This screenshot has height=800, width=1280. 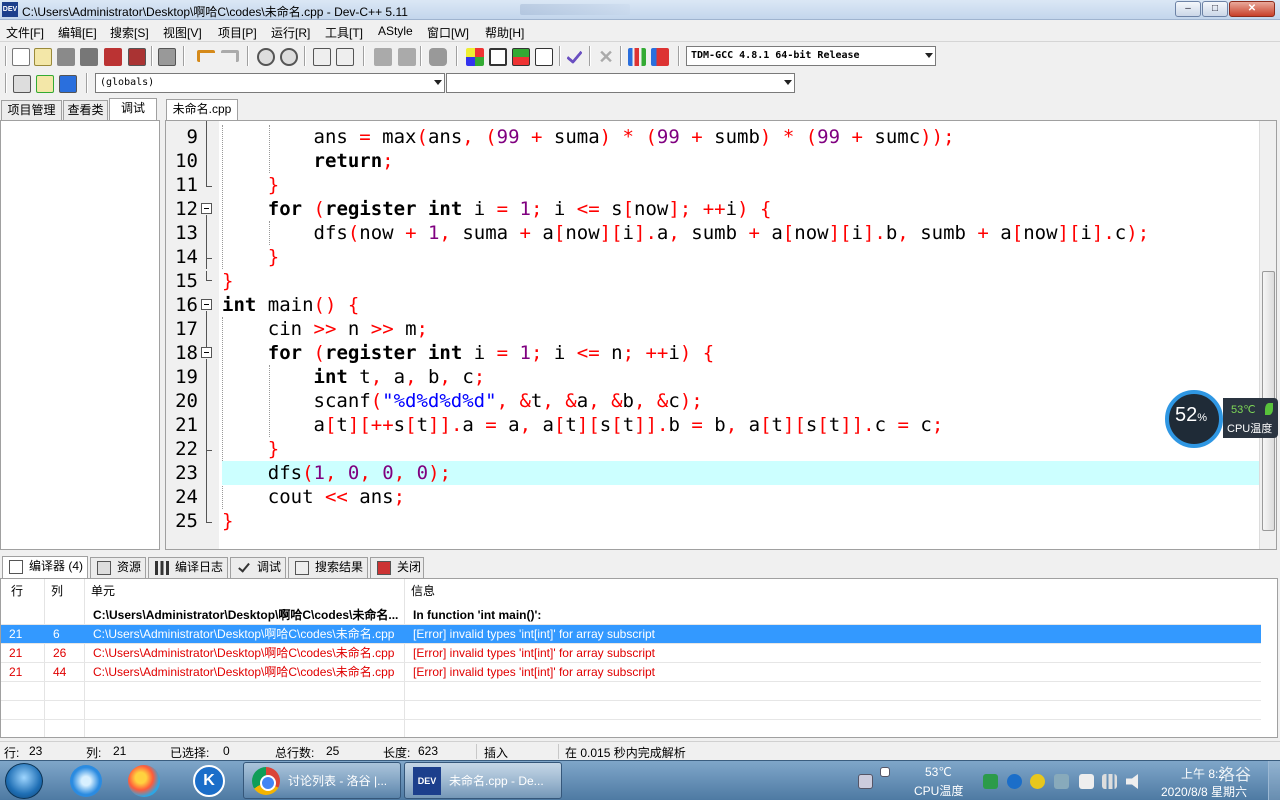 I want to click on start-button, so click(x=24, y=781).